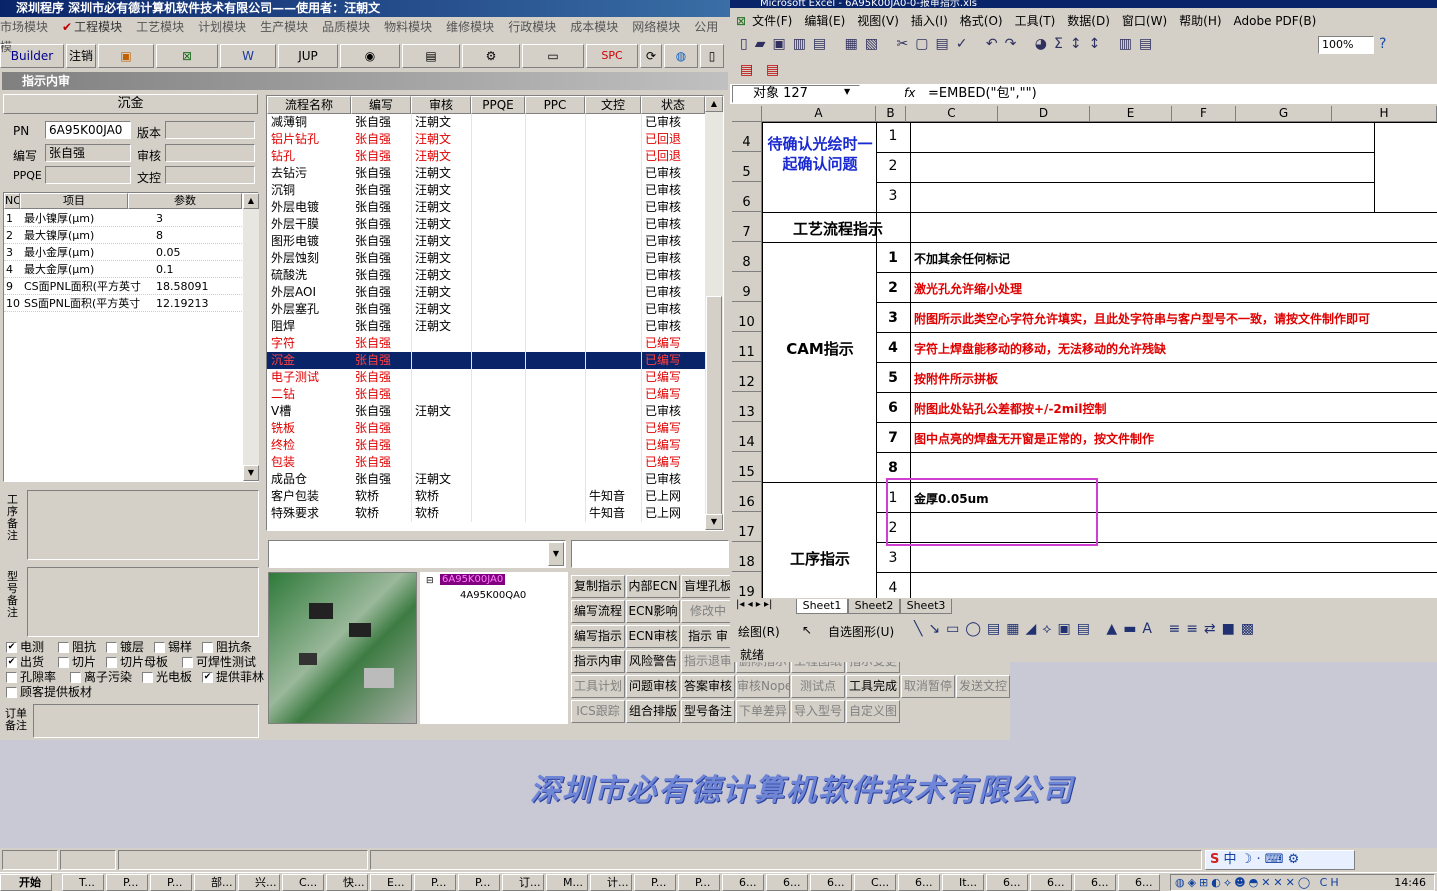 Image resolution: width=1437 pixels, height=891 pixels. What do you see at coordinates (982, 94) in the screenshot?
I see `formula-input: =EMBED("包","")` at bounding box center [982, 94].